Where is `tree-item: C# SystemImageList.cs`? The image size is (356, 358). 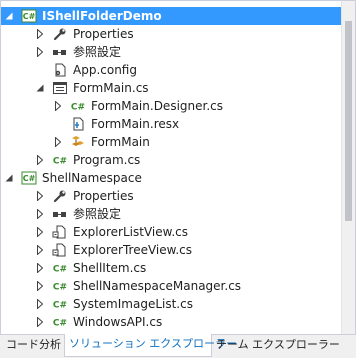
tree-item: C# SystemImageList.cs is located at coordinates (178, 304).